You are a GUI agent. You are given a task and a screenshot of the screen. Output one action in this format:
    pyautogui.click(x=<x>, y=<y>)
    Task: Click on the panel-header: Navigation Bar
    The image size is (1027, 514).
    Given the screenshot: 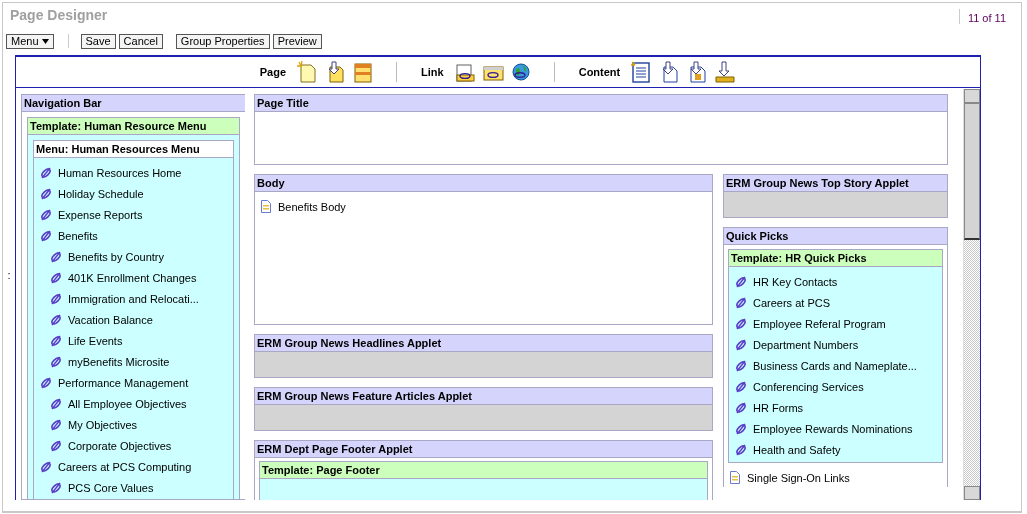 What is the action you would take?
    pyautogui.click(x=133, y=103)
    